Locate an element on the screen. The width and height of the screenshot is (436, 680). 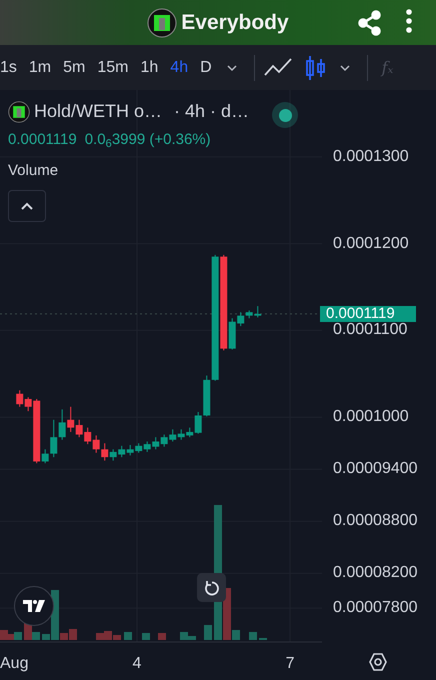
price-axis-label: 0.0001000 is located at coordinates (371, 417).